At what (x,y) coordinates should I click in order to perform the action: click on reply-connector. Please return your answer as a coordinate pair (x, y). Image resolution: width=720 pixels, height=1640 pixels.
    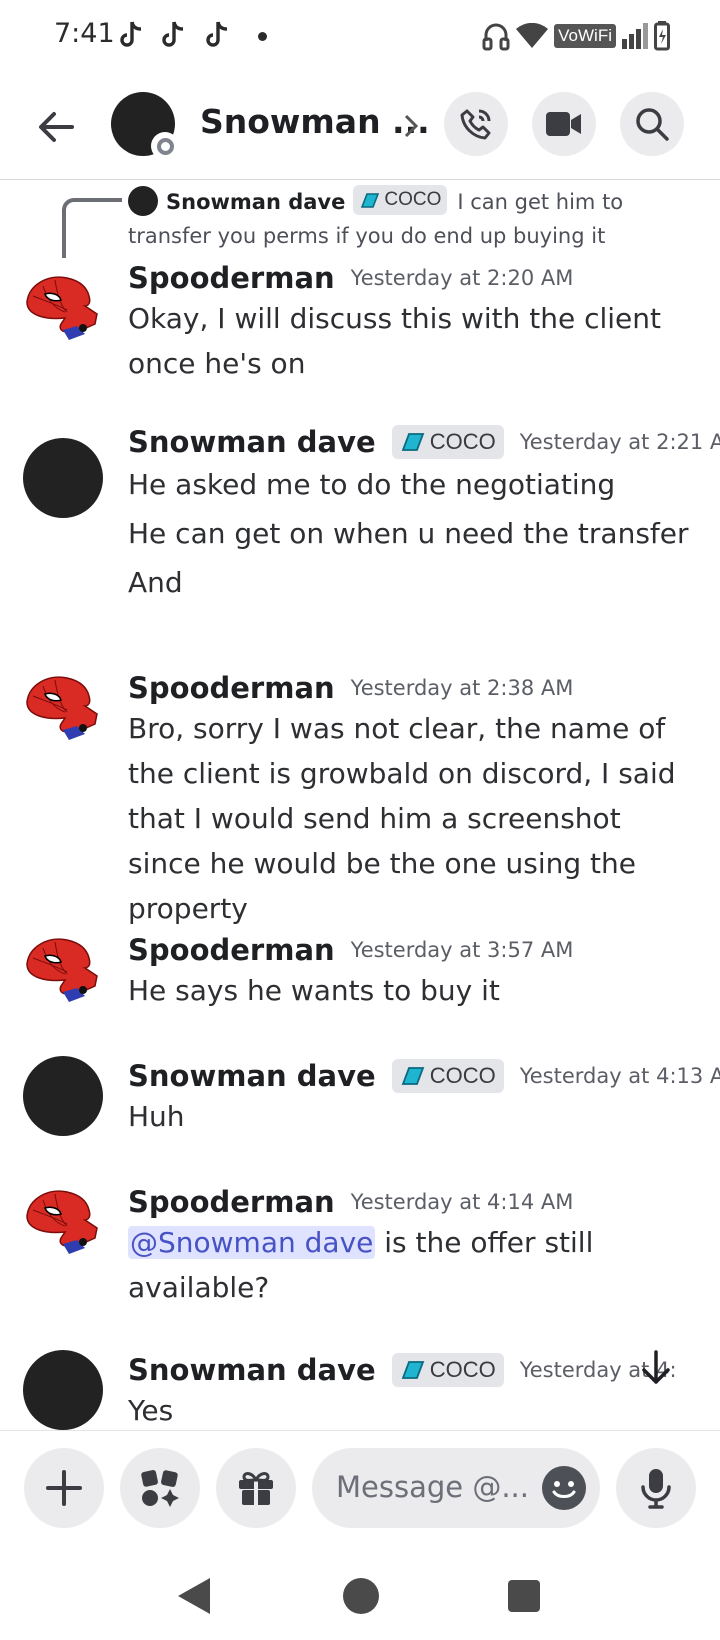
    Looking at the image, I should click on (92, 228).